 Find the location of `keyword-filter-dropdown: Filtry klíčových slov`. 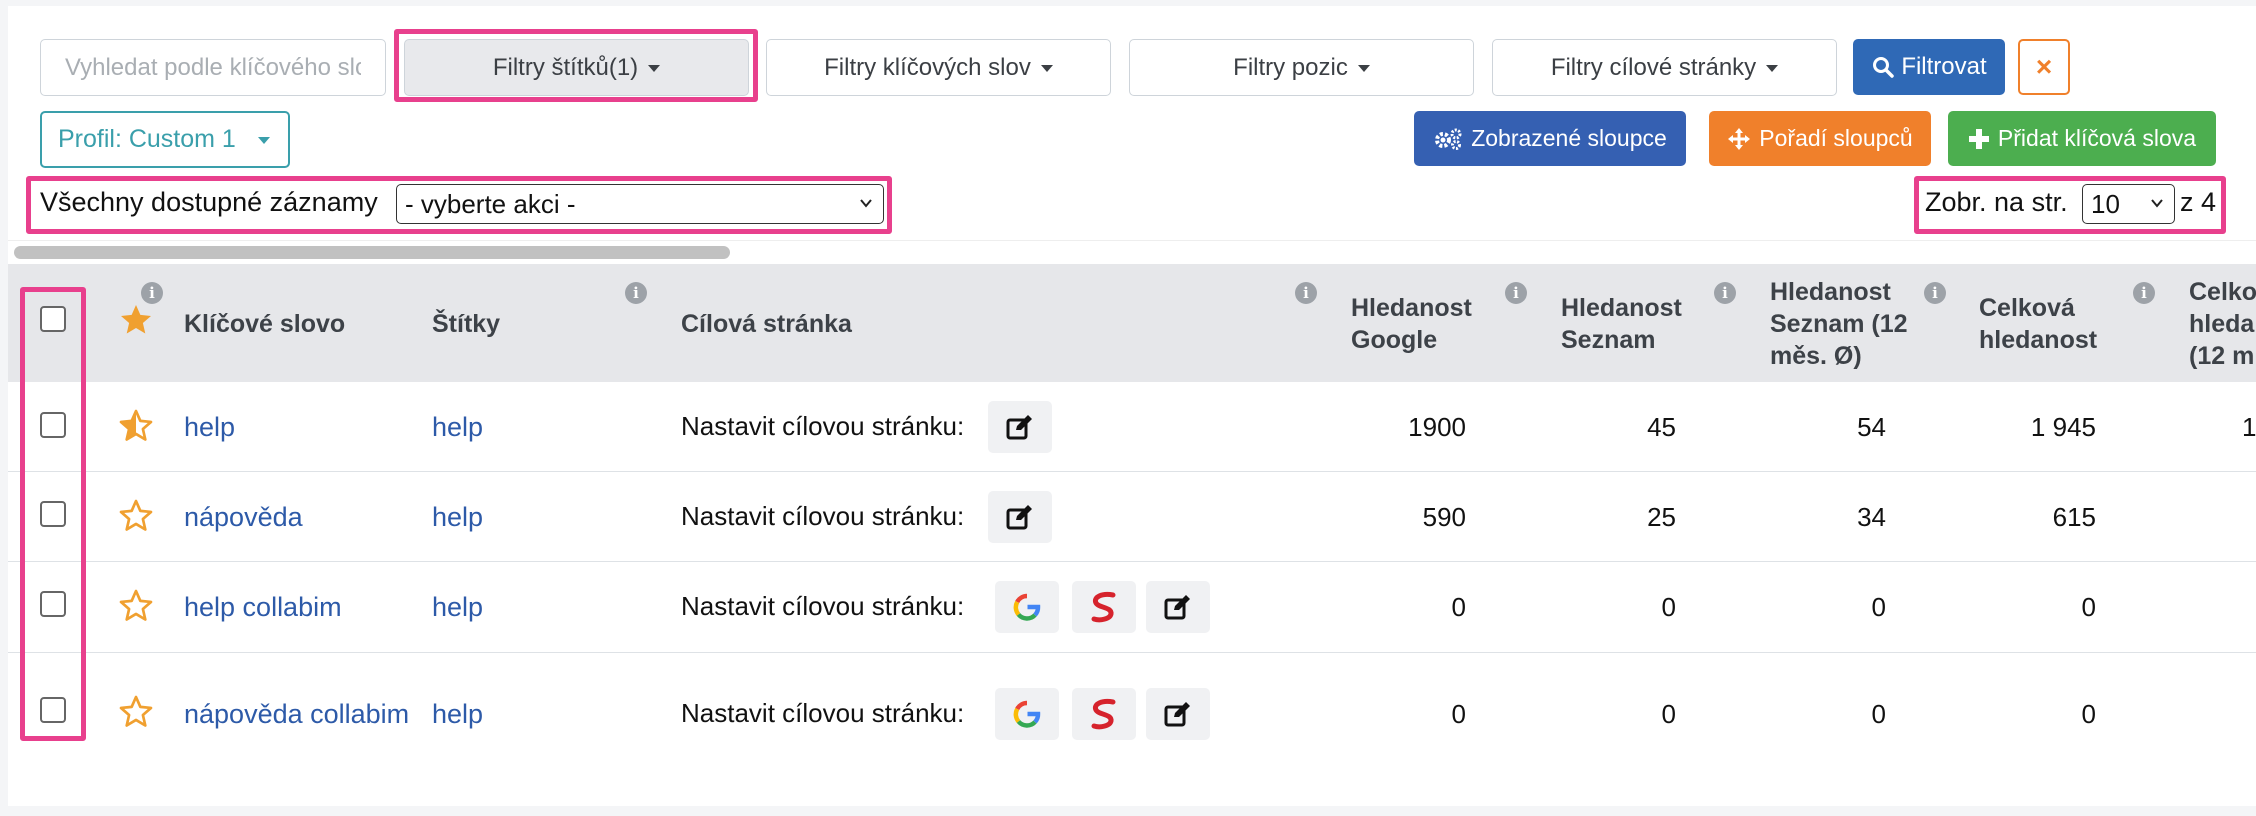

keyword-filter-dropdown: Filtry klíčových slov is located at coordinates (938, 67).